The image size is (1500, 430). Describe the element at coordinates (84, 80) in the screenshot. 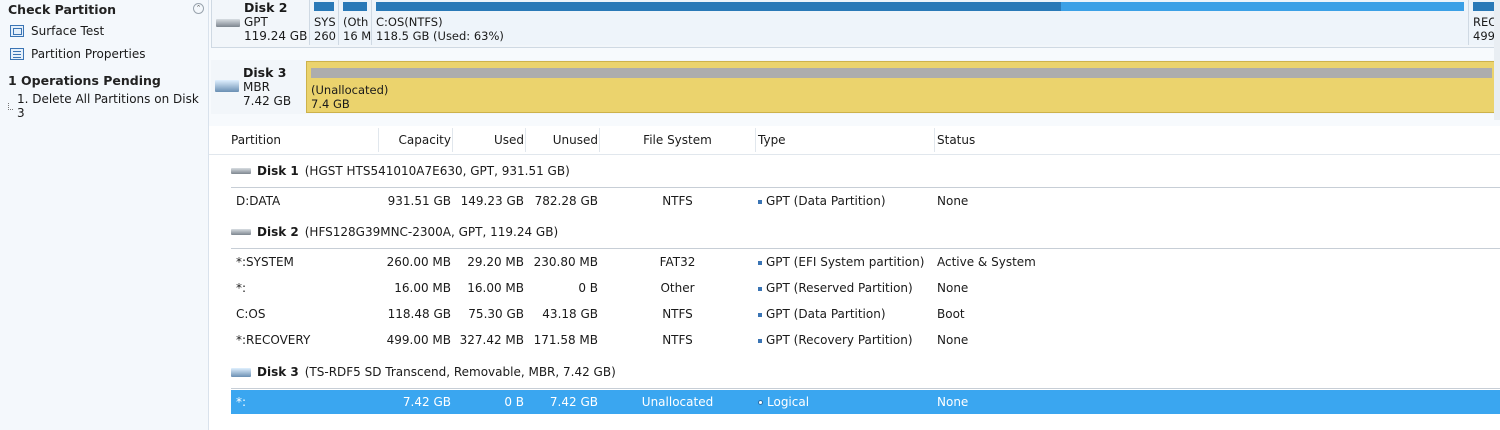

I see `operations-pending-title: 1 Operations Pending` at that location.